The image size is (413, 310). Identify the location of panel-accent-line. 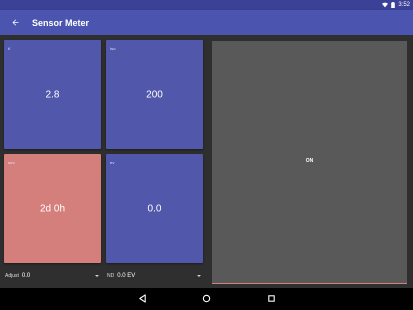
(309, 283).